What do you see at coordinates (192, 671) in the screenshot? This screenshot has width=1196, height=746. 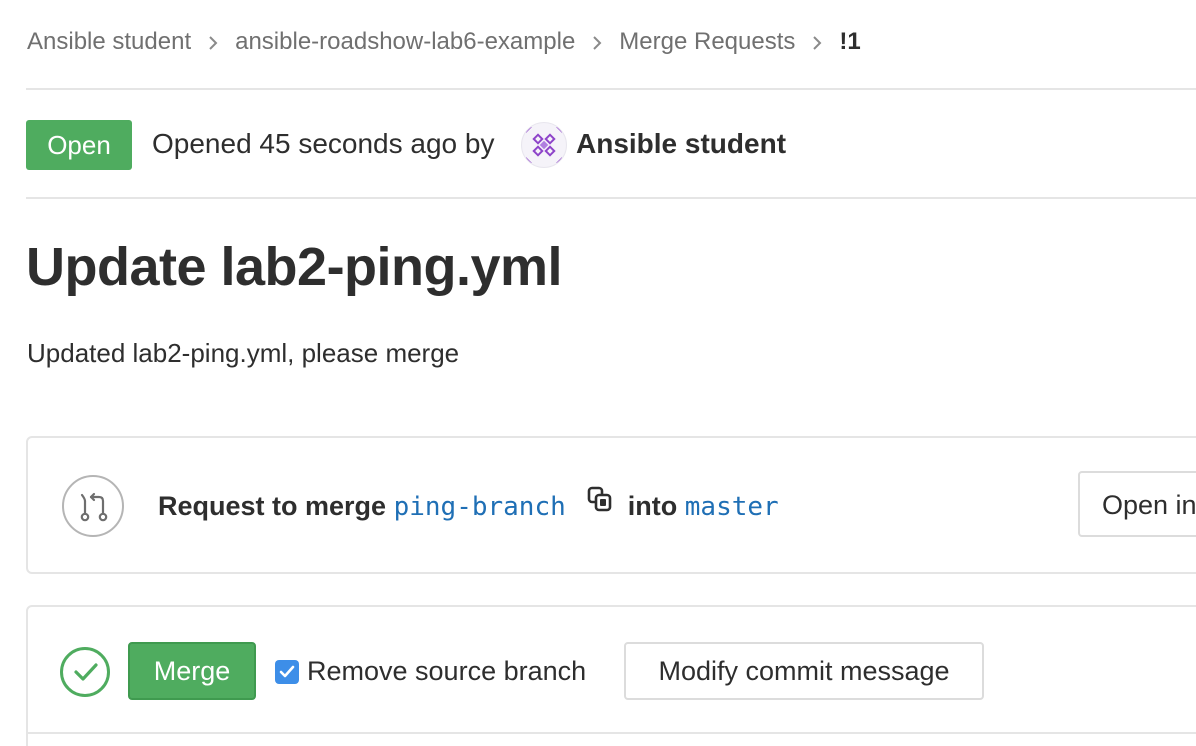 I see `merge-button: Merge` at bounding box center [192, 671].